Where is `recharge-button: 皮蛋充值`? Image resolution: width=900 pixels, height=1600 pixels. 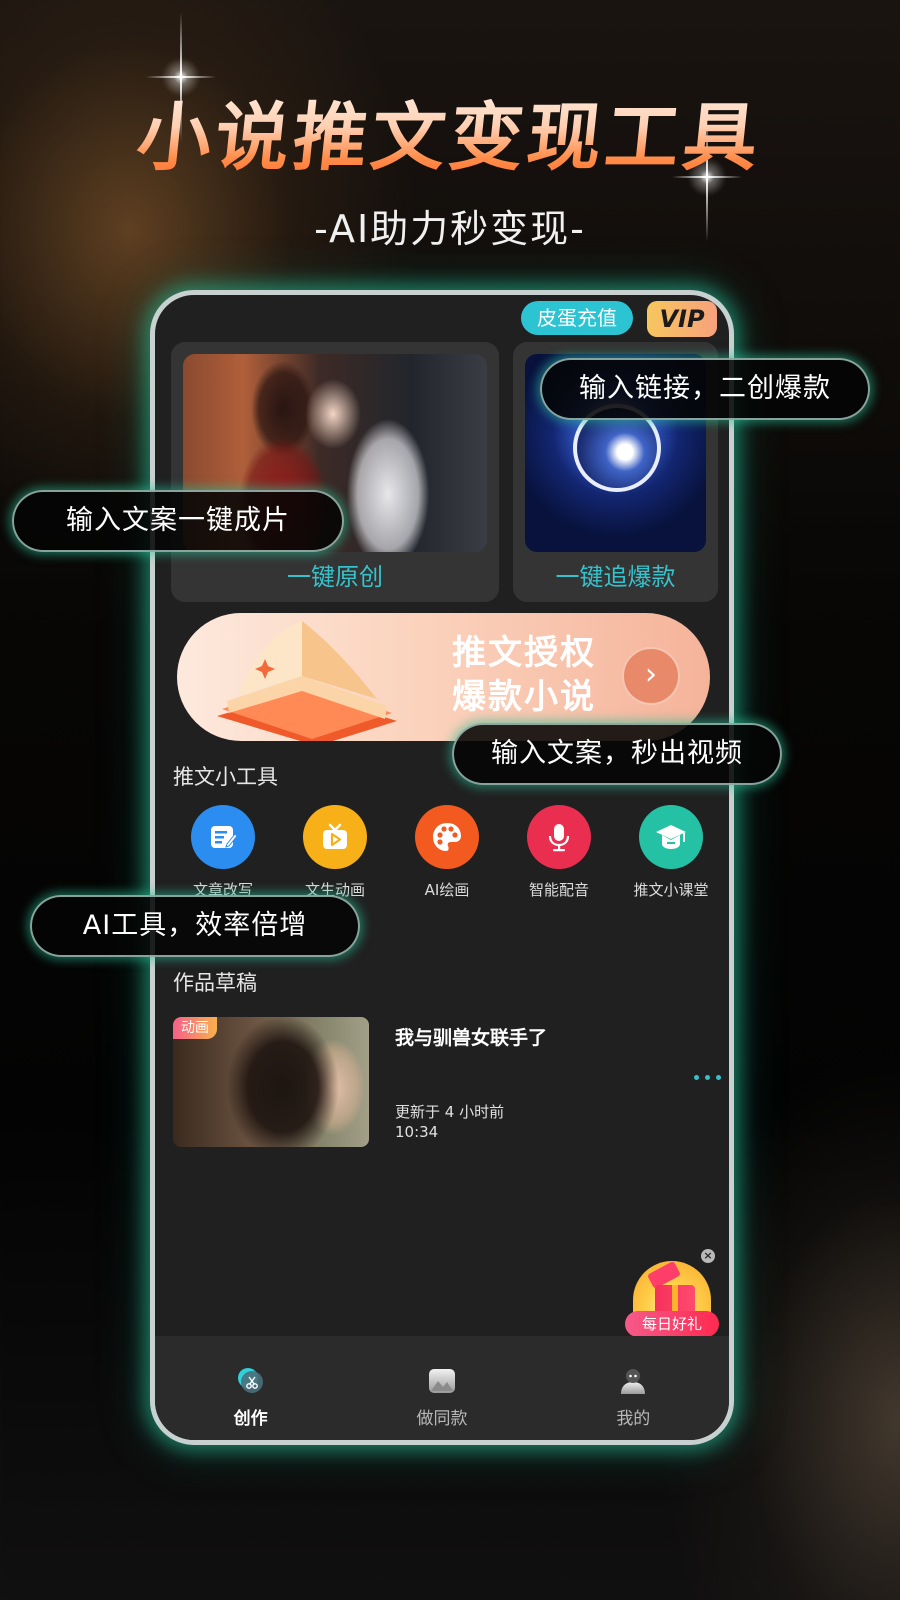 recharge-button: 皮蛋充值 is located at coordinates (577, 318).